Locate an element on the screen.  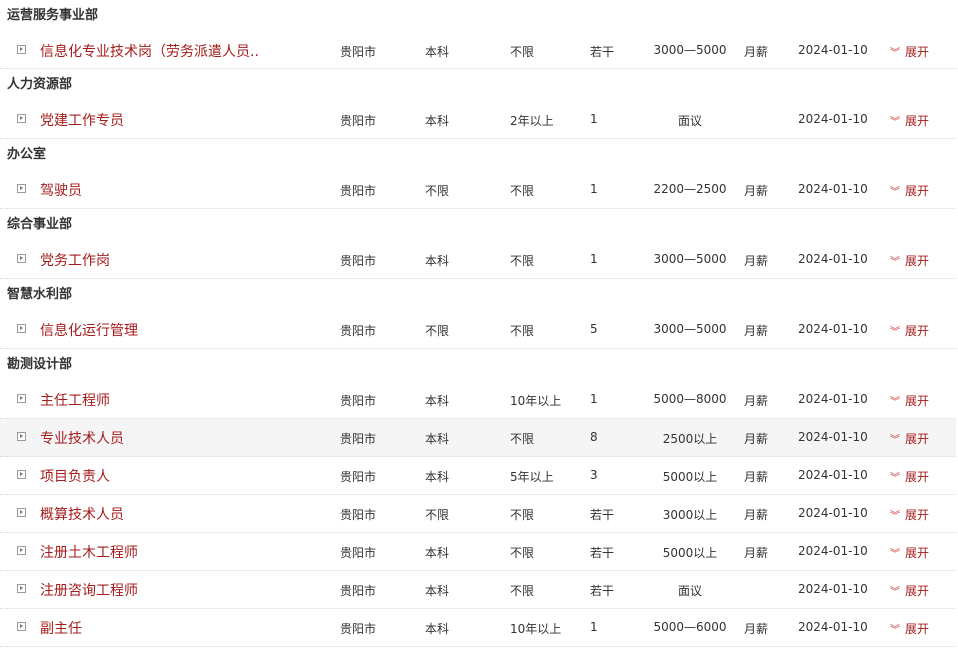
job-row: 副主任 贵阳市 本科 10年以上 1 5000—6000 月薪 2024-01-10 ︾ 展开 is located at coordinates (478, 628).